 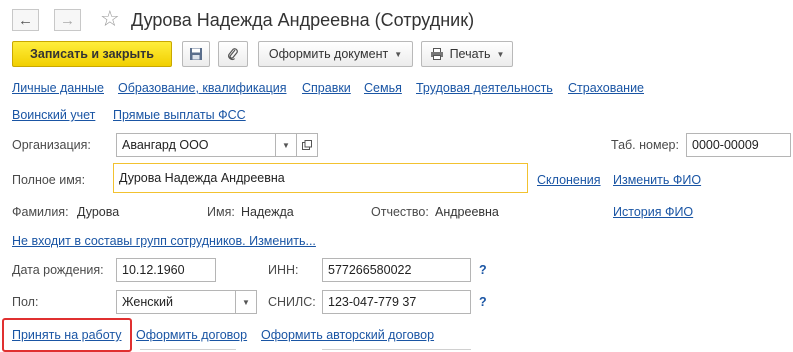 What do you see at coordinates (483, 302) in the screenshot?
I see `snils-help-icon: ?` at bounding box center [483, 302].